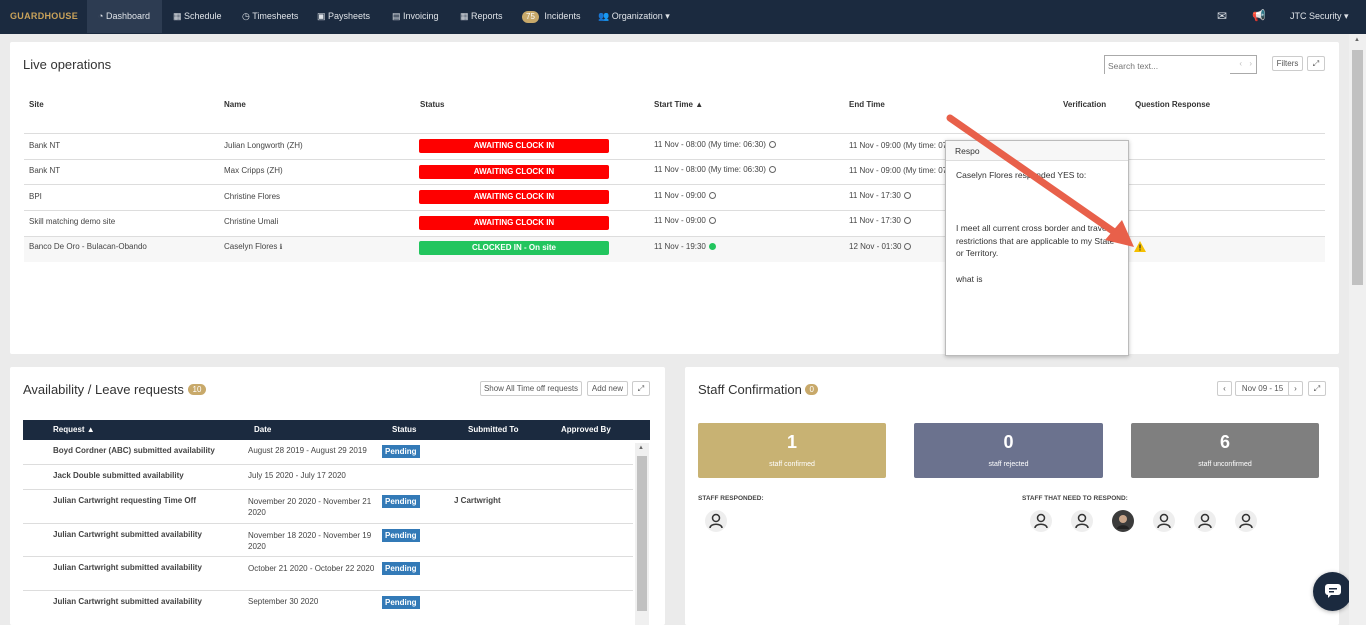 The height and width of the screenshot is (625, 1366). What do you see at coordinates (197, 16) in the screenshot?
I see `nav-schedule: ▦ Schedule` at bounding box center [197, 16].